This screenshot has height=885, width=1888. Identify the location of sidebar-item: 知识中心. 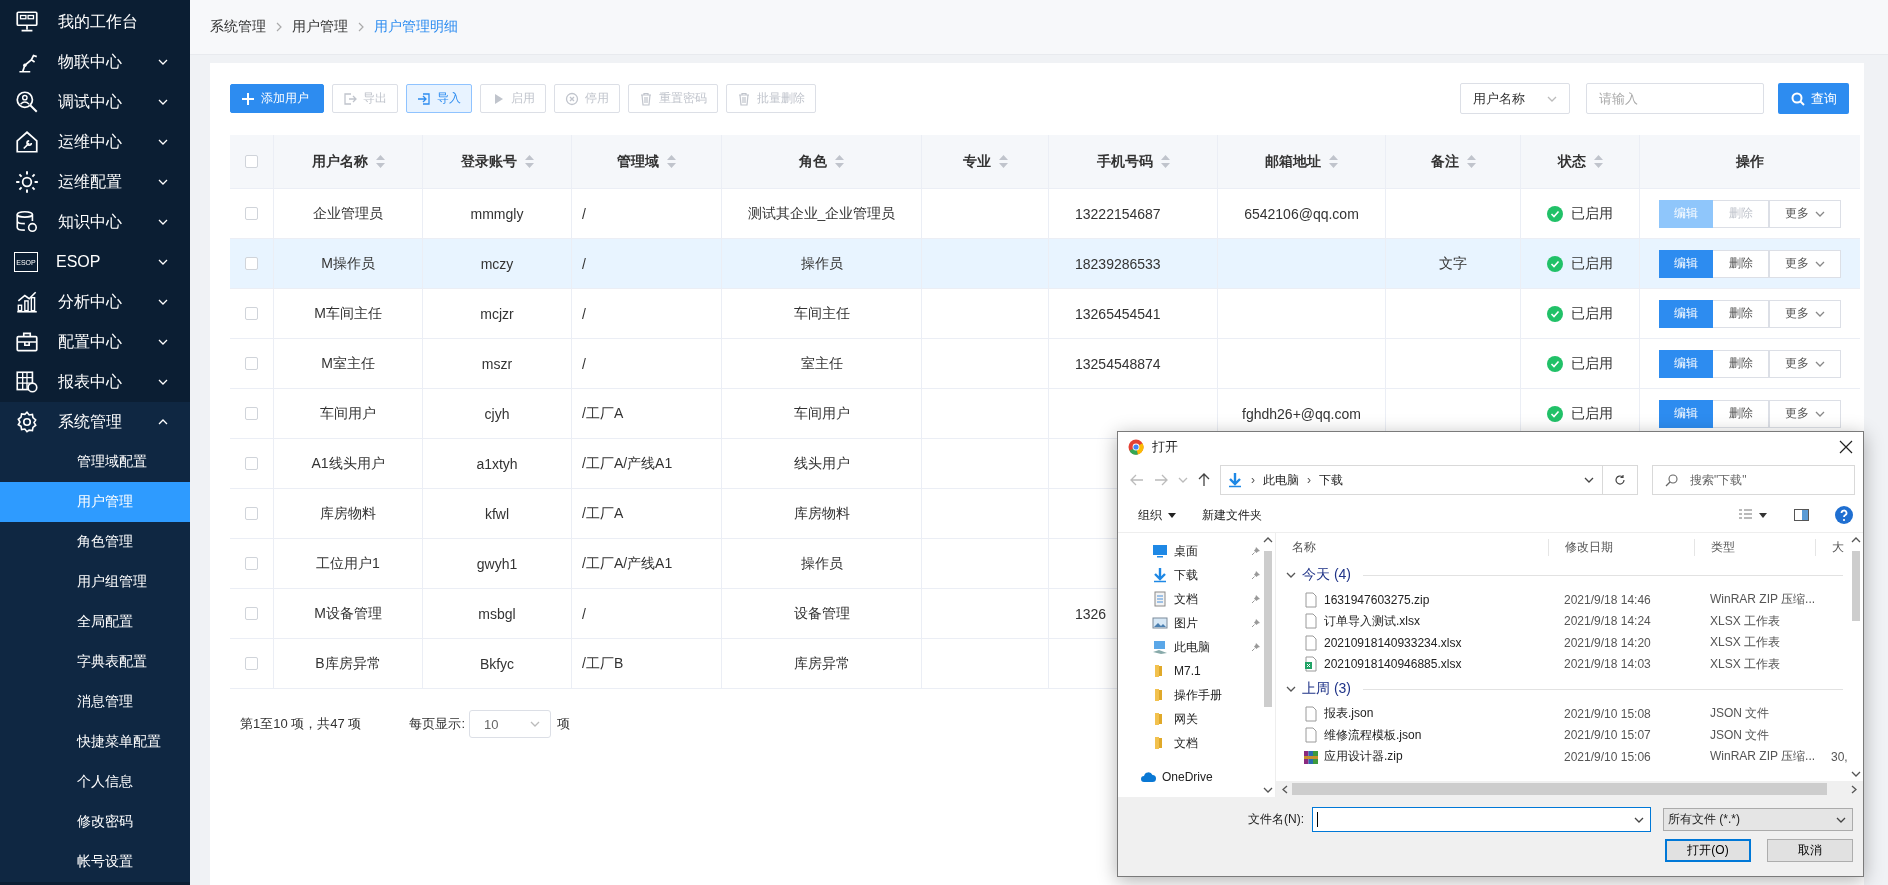
(95, 222).